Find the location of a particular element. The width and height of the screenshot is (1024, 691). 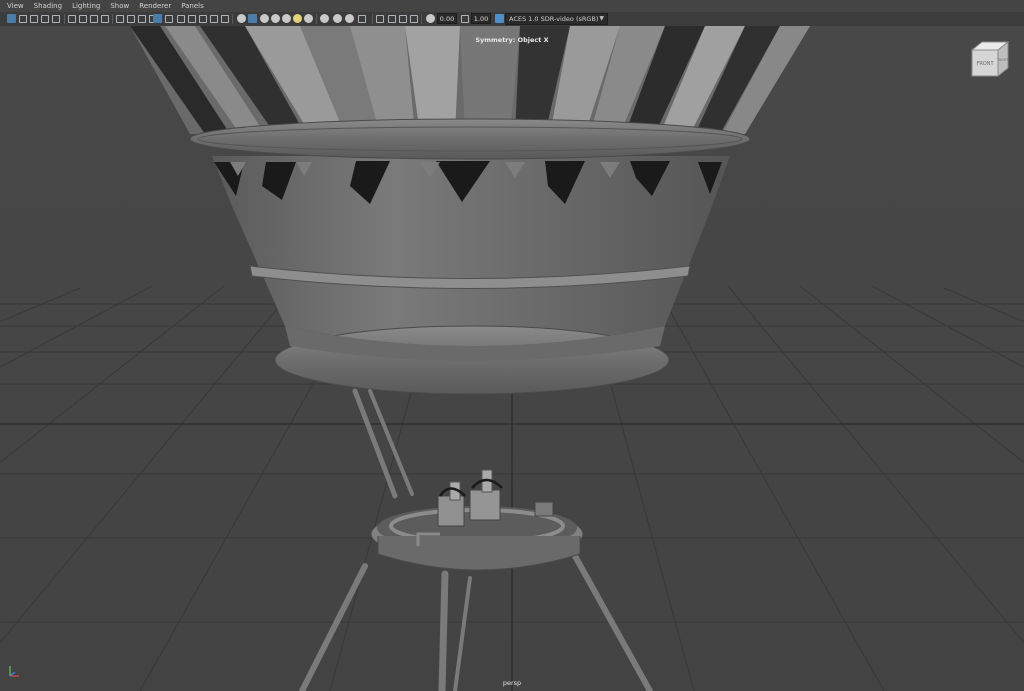

isolate-select-icon is located at coordinates (241, 18).